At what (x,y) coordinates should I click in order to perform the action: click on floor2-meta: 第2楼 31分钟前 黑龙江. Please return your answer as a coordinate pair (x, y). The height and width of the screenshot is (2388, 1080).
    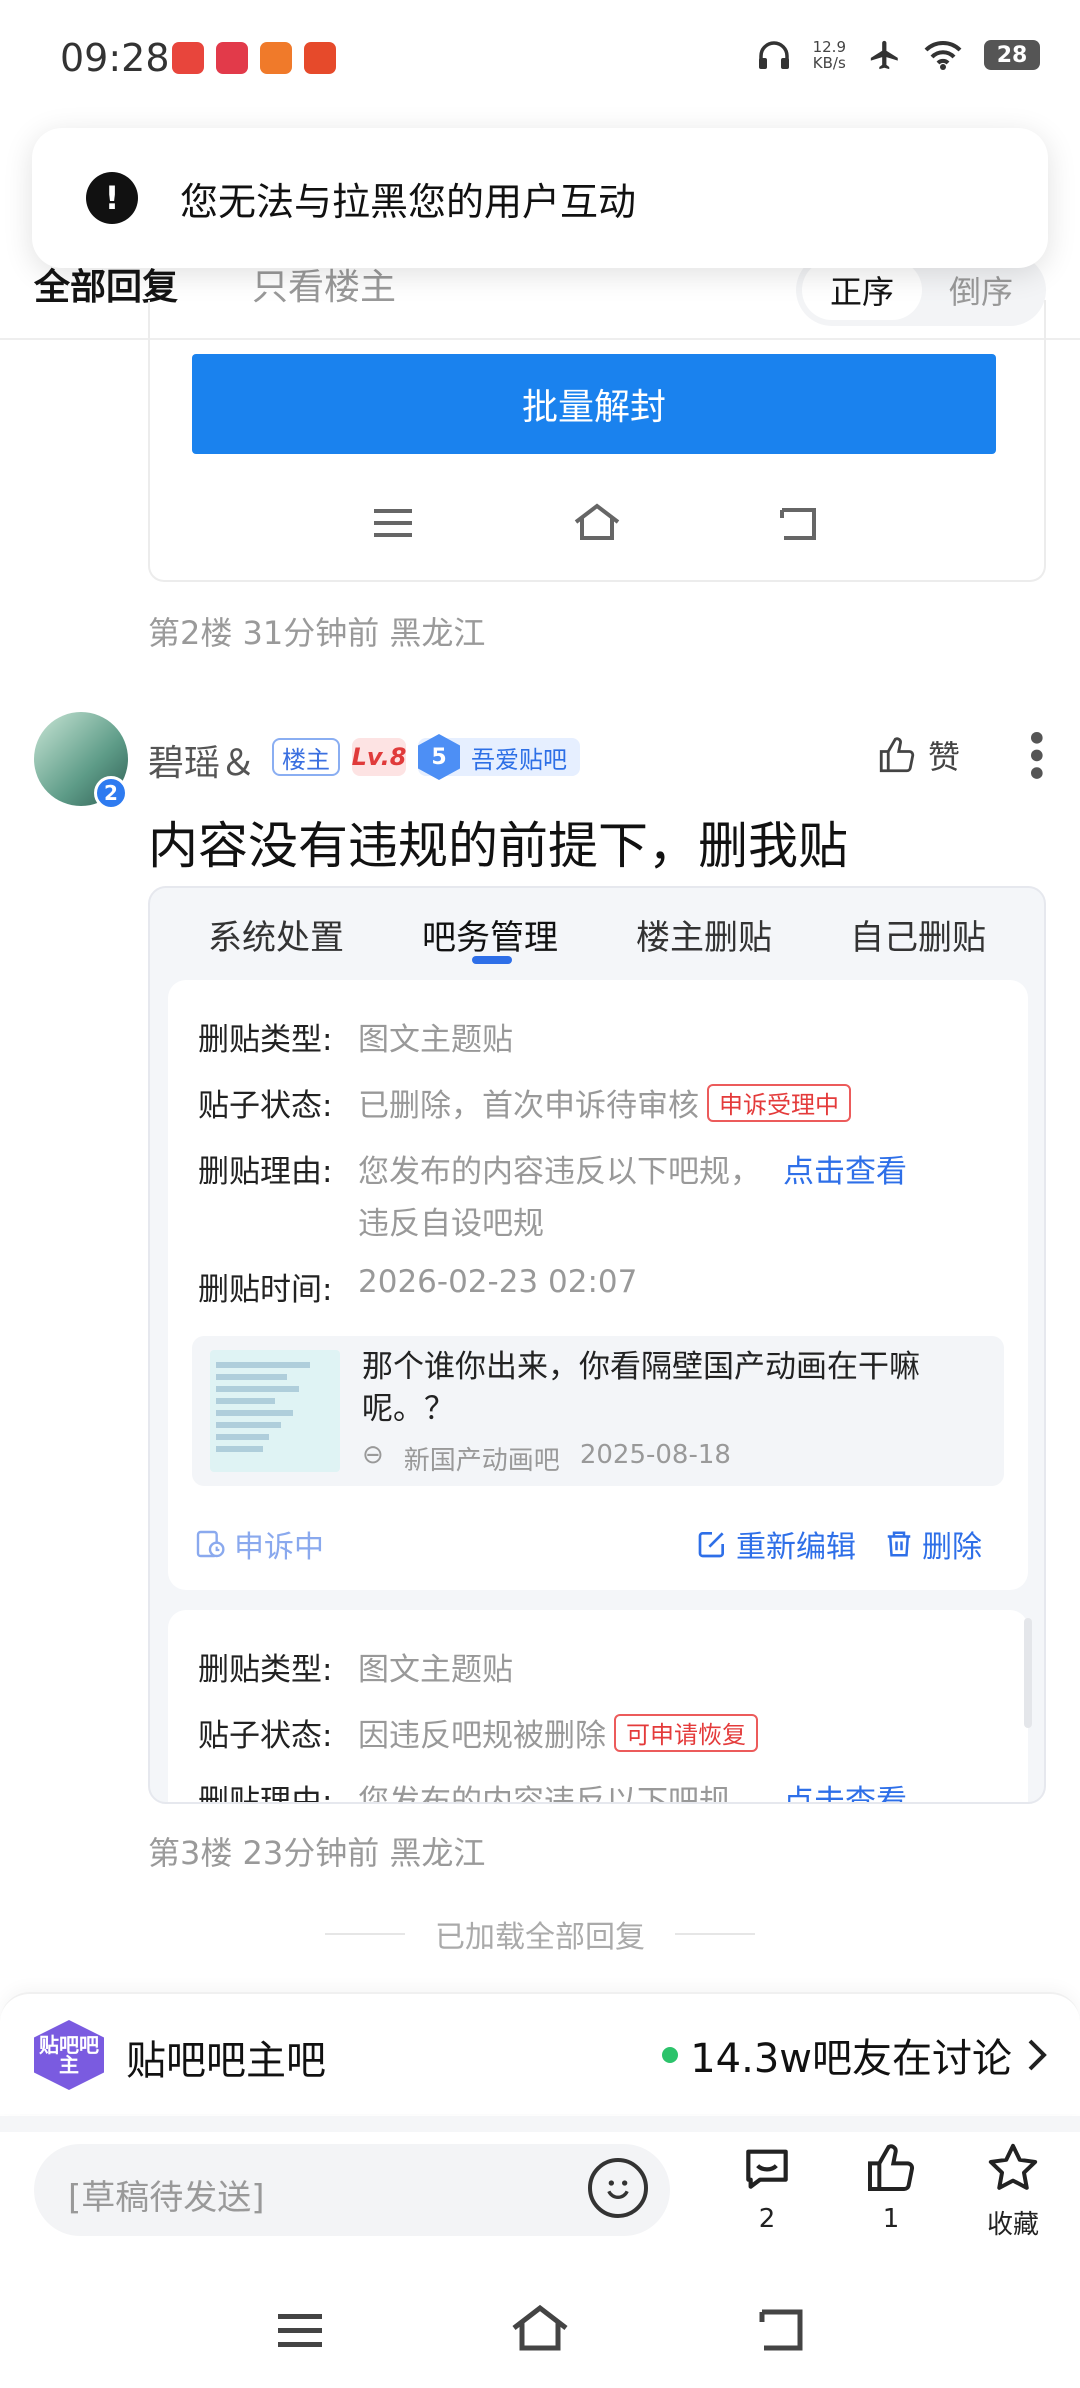
    Looking at the image, I should click on (317, 633).